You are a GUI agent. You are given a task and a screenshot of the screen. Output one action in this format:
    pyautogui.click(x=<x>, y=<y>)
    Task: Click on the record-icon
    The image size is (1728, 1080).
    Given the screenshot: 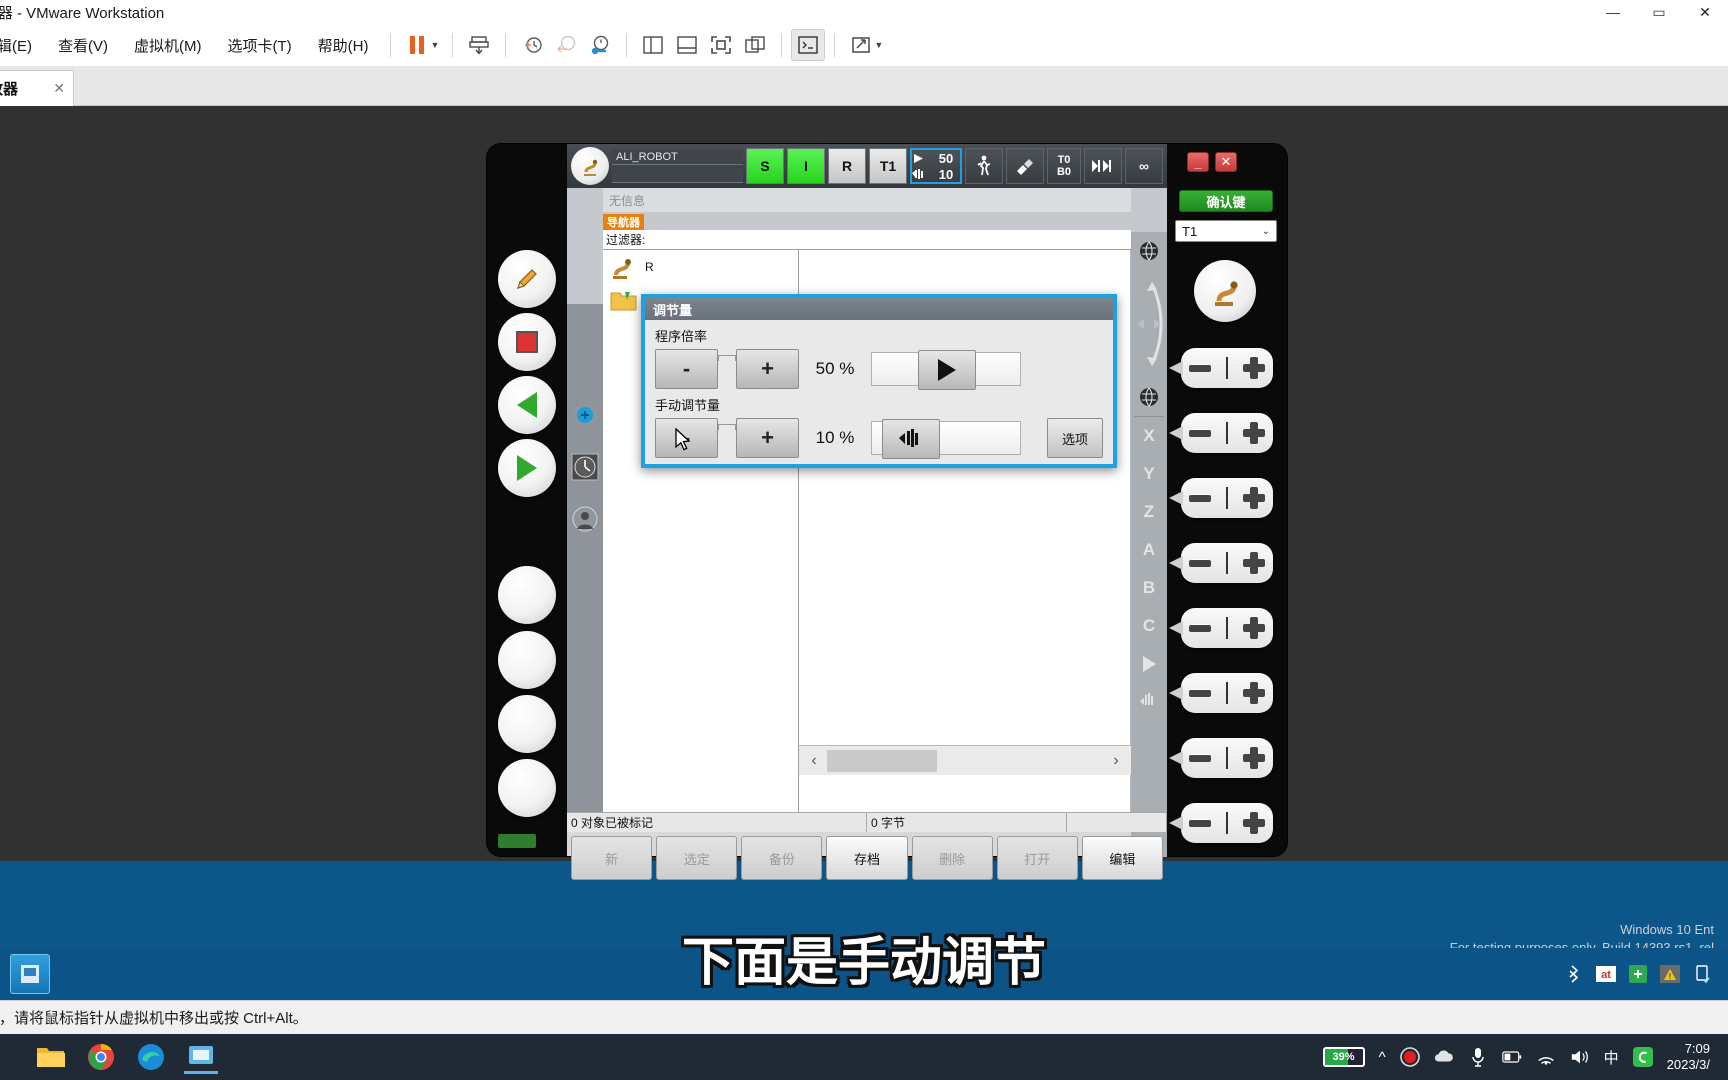 What is the action you would take?
    pyautogui.click(x=1409, y=1057)
    